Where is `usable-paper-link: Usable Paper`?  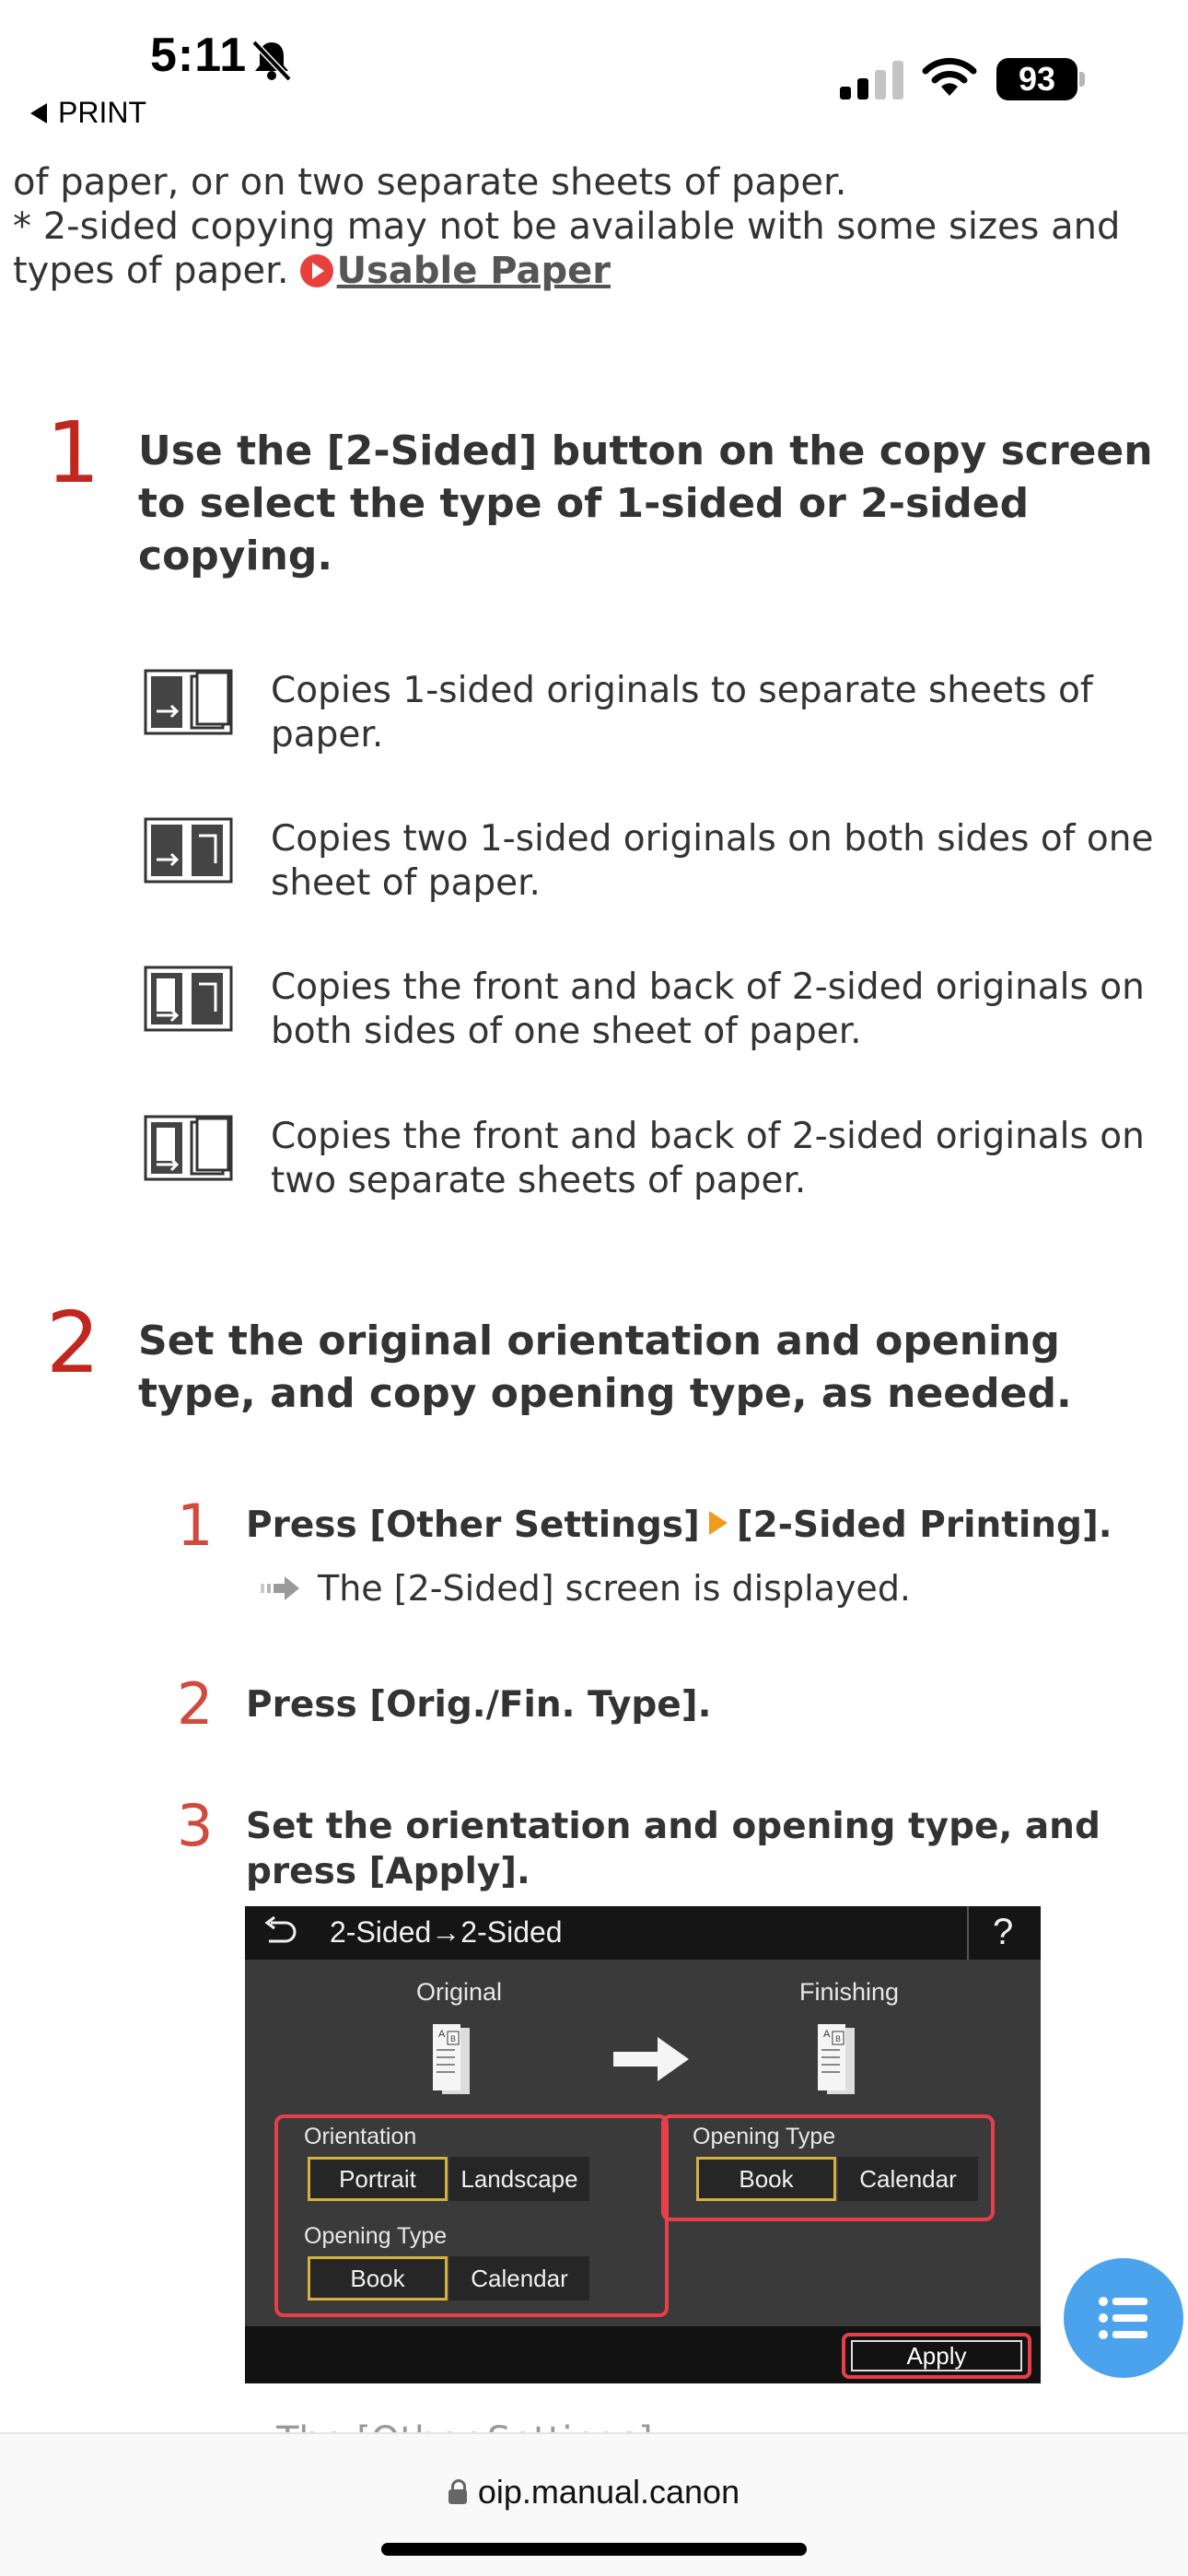 usable-paper-link: Usable Paper is located at coordinates (474, 271).